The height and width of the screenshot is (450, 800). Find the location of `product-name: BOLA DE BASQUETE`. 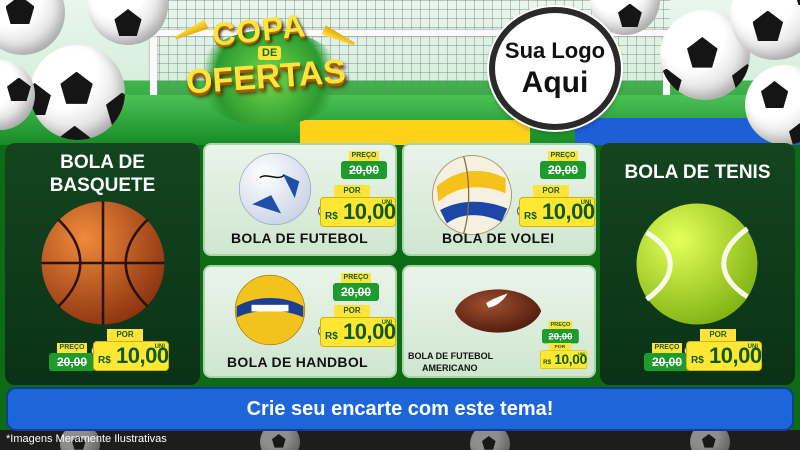

product-name: BOLA DE BASQUETE is located at coordinates (102, 174).